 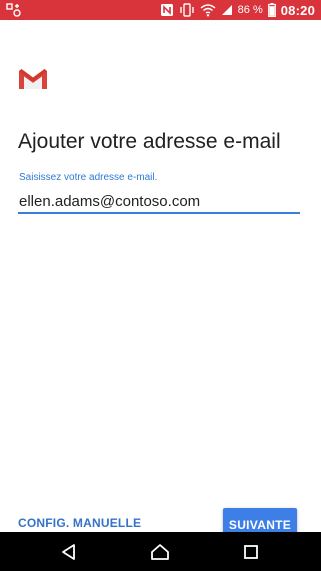 What do you see at coordinates (251, 552) in the screenshot?
I see `recents-icon` at bounding box center [251, 552].